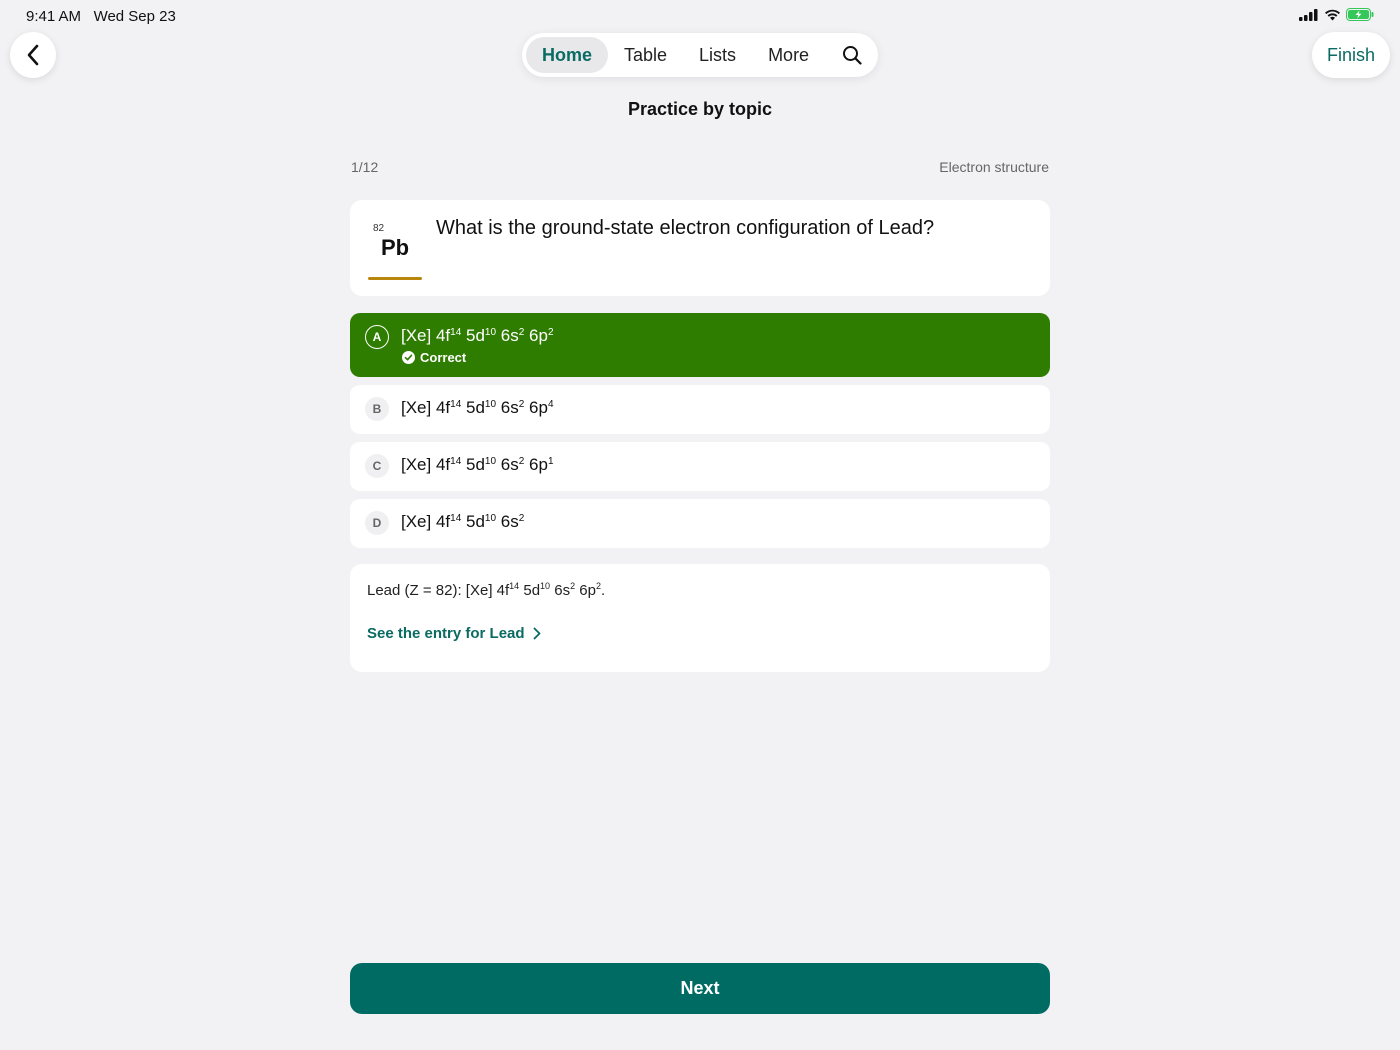 Image resolution: width=1400 pixels, height=1050 pixels. Describe the element at coordinates (377, 409) in the screenshot. I see `option-letter: B` at that location.